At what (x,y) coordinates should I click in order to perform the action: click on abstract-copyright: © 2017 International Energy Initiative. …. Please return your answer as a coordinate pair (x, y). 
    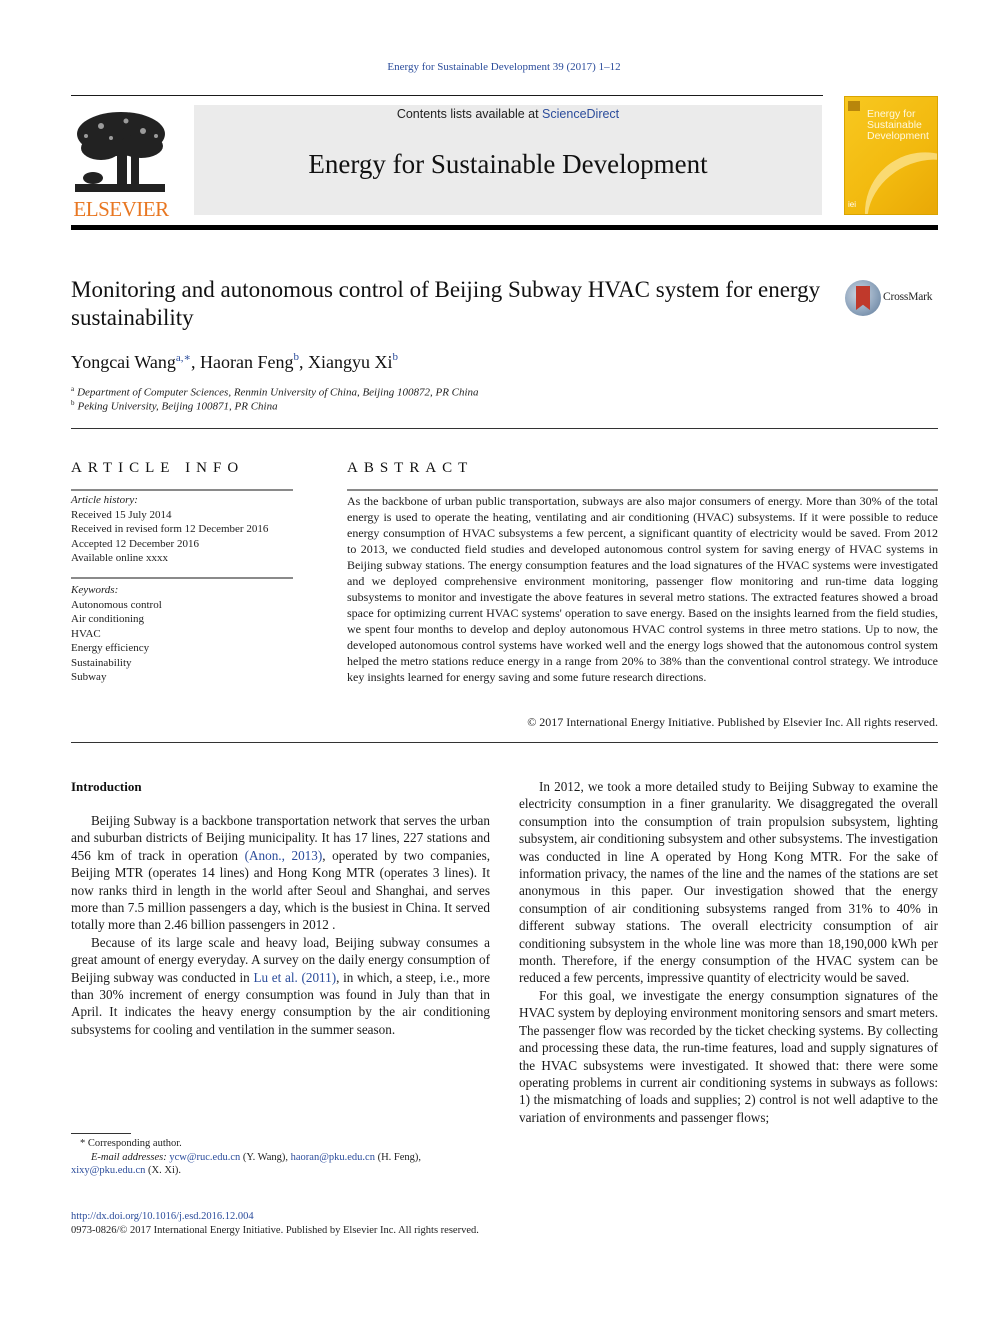
    Looking at the image, I should click on (732, 722).